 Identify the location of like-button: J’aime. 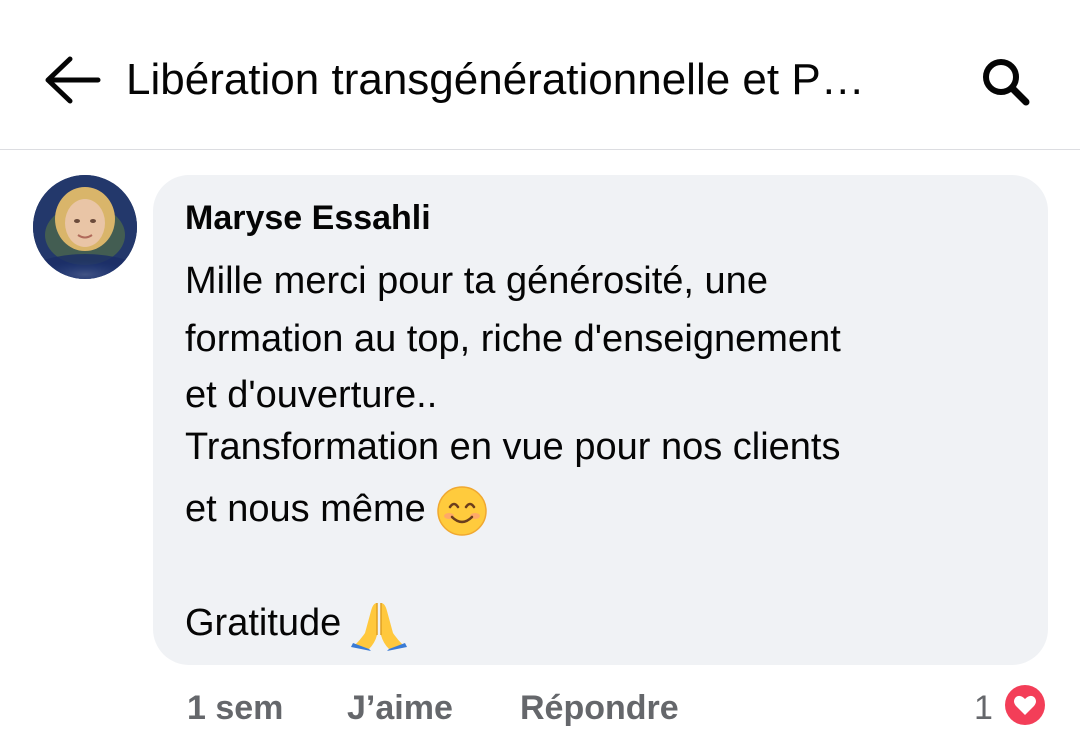
(400, 708).